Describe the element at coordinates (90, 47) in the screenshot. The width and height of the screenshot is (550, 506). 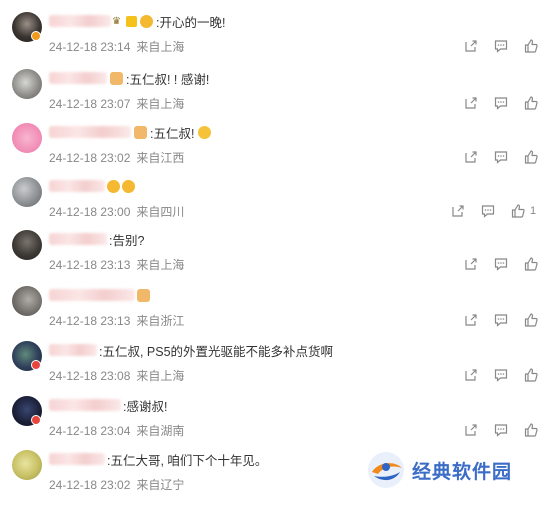
I see `comment-date: 24-12-18 23:14` at that location.